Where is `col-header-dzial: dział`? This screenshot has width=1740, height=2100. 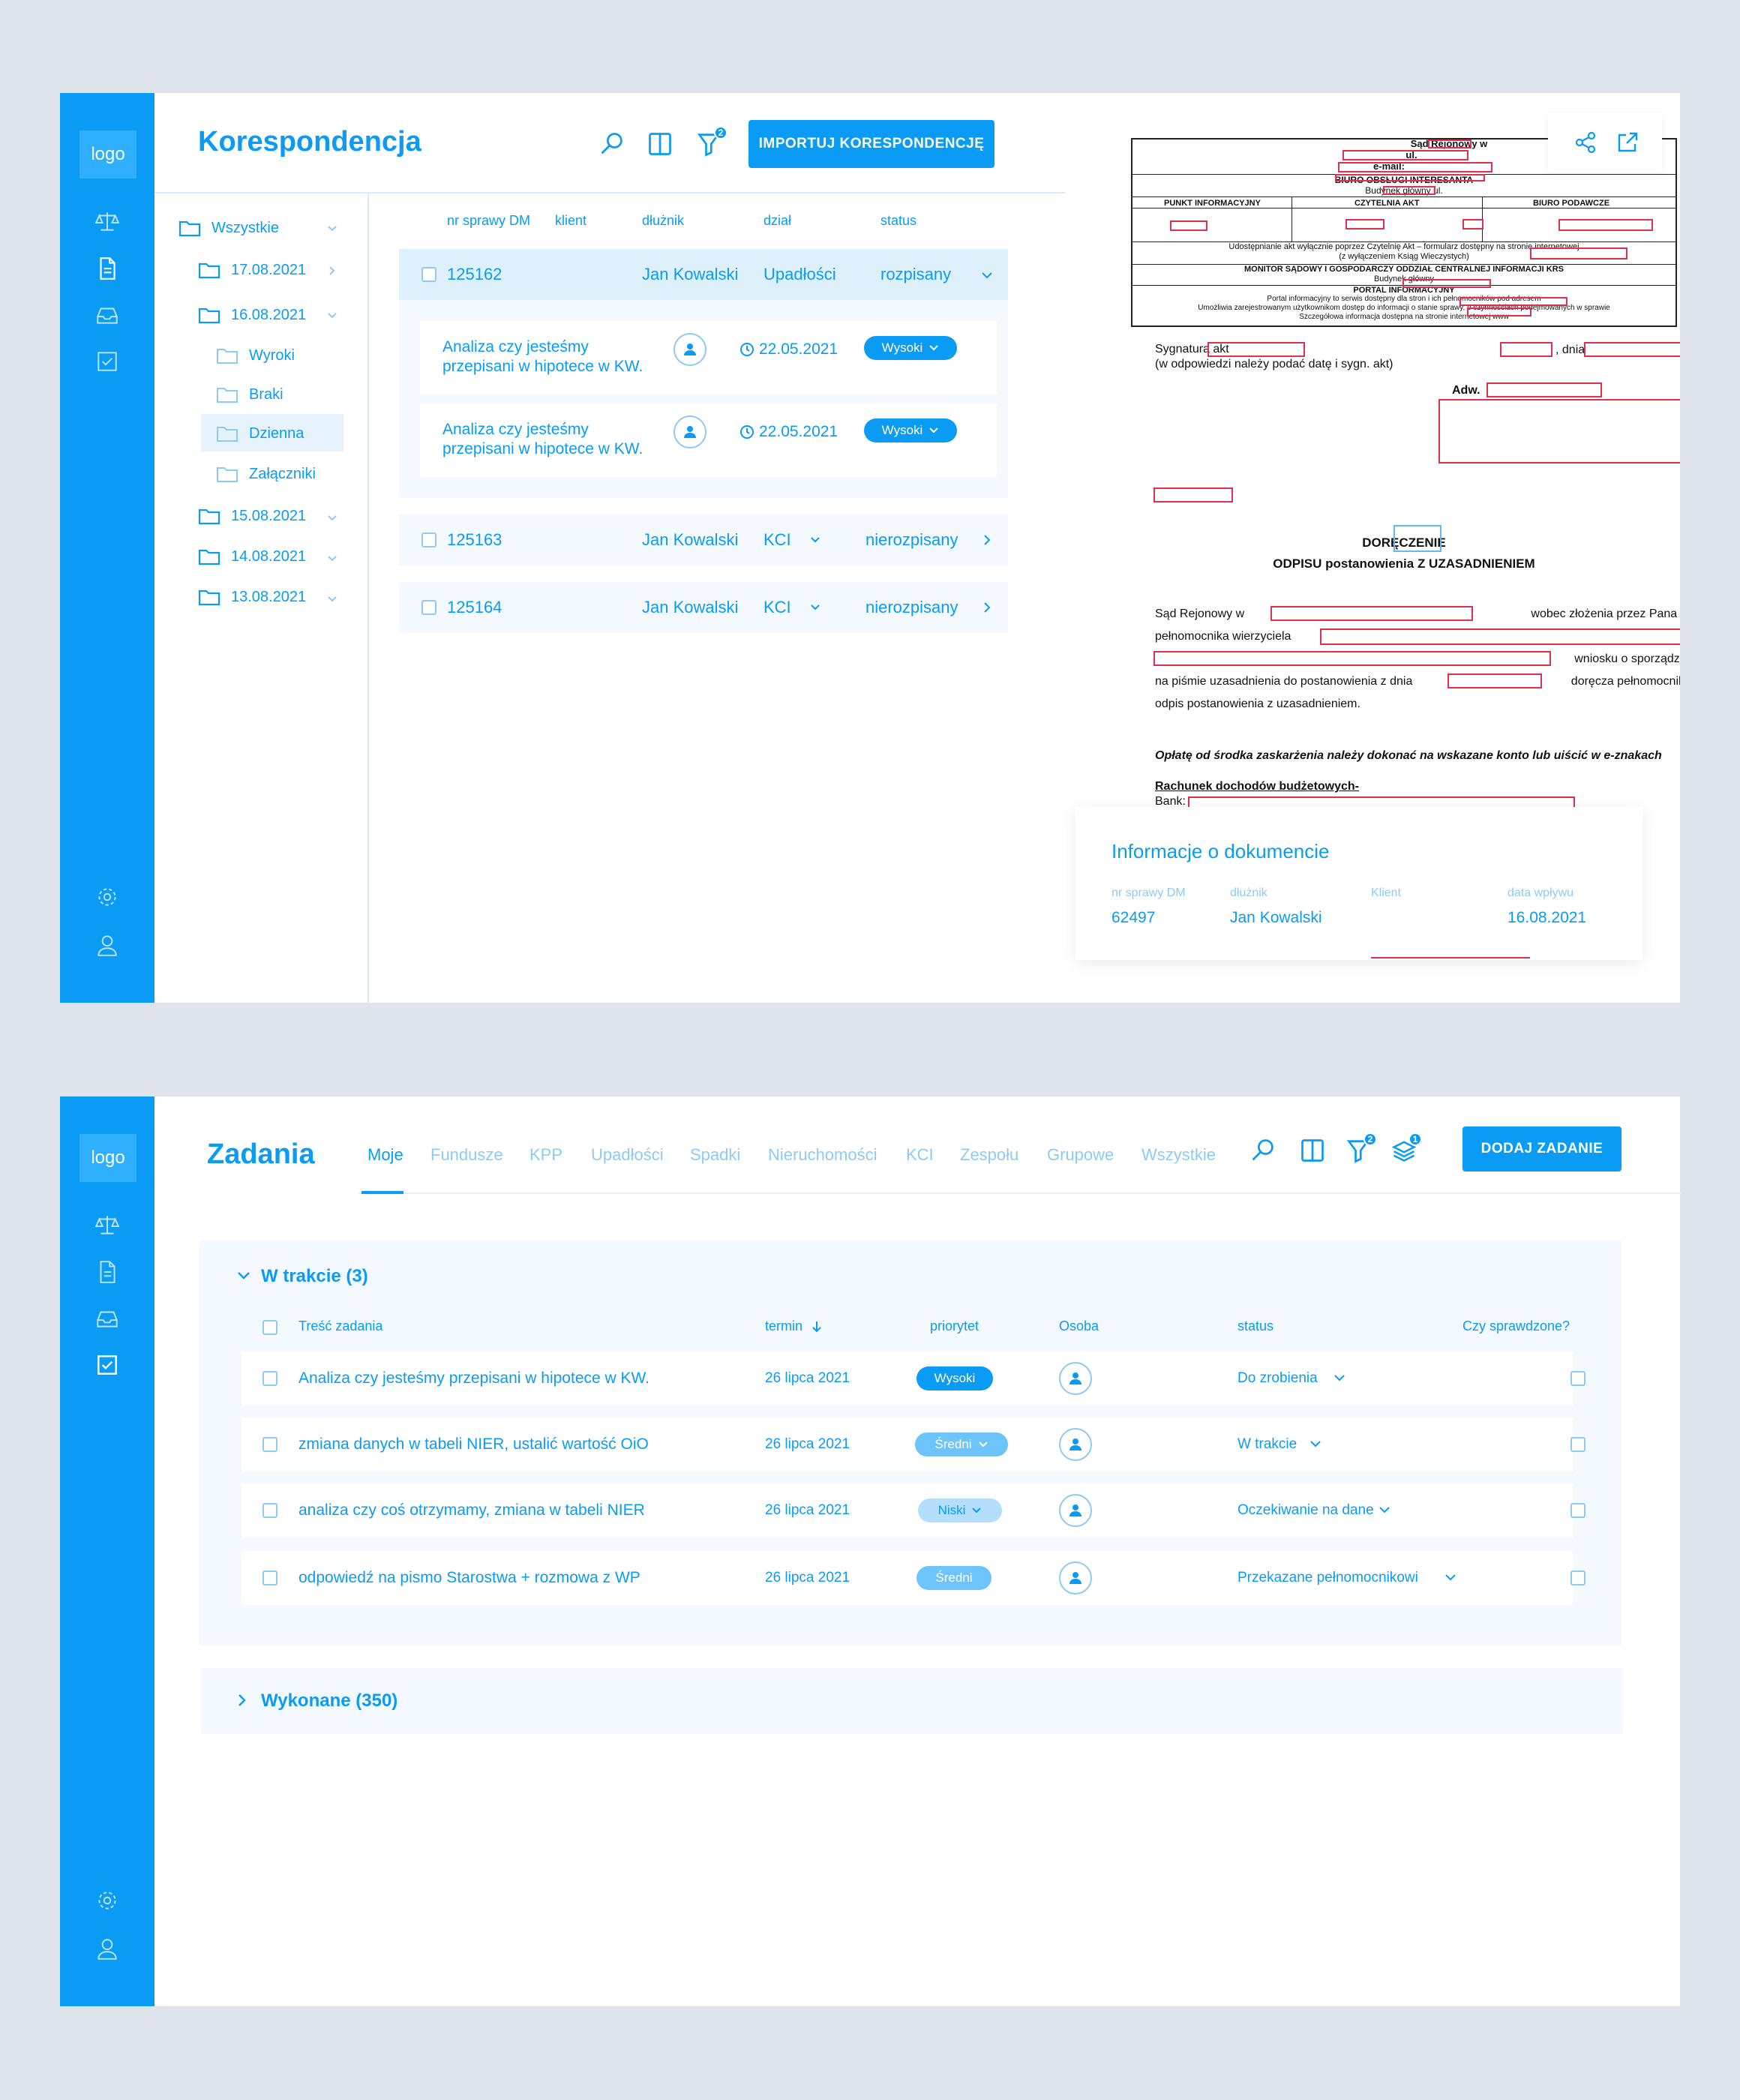
col-header-dzial: dział is located at coordinates (777, 221).